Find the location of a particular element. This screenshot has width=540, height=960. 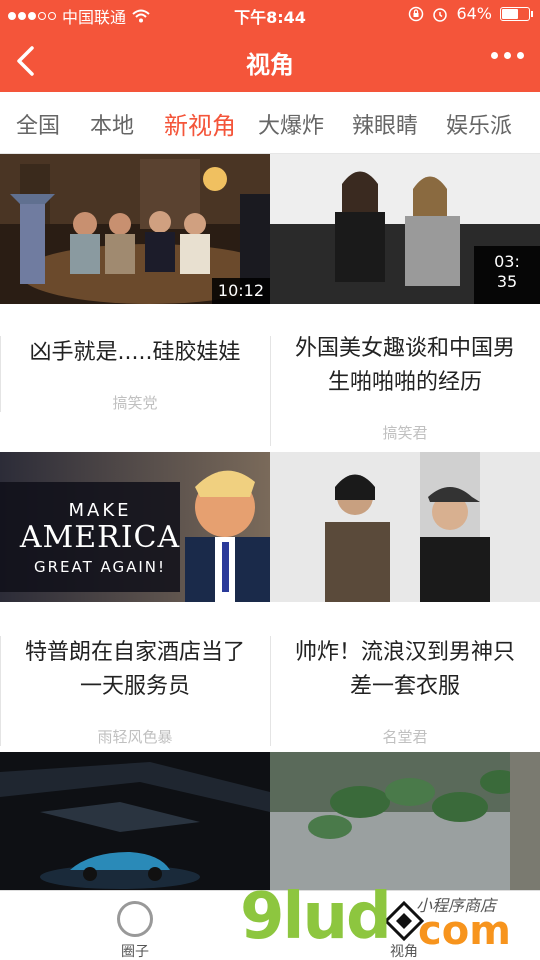

nav-bar: 视角 is located at coordinates (270, 61).